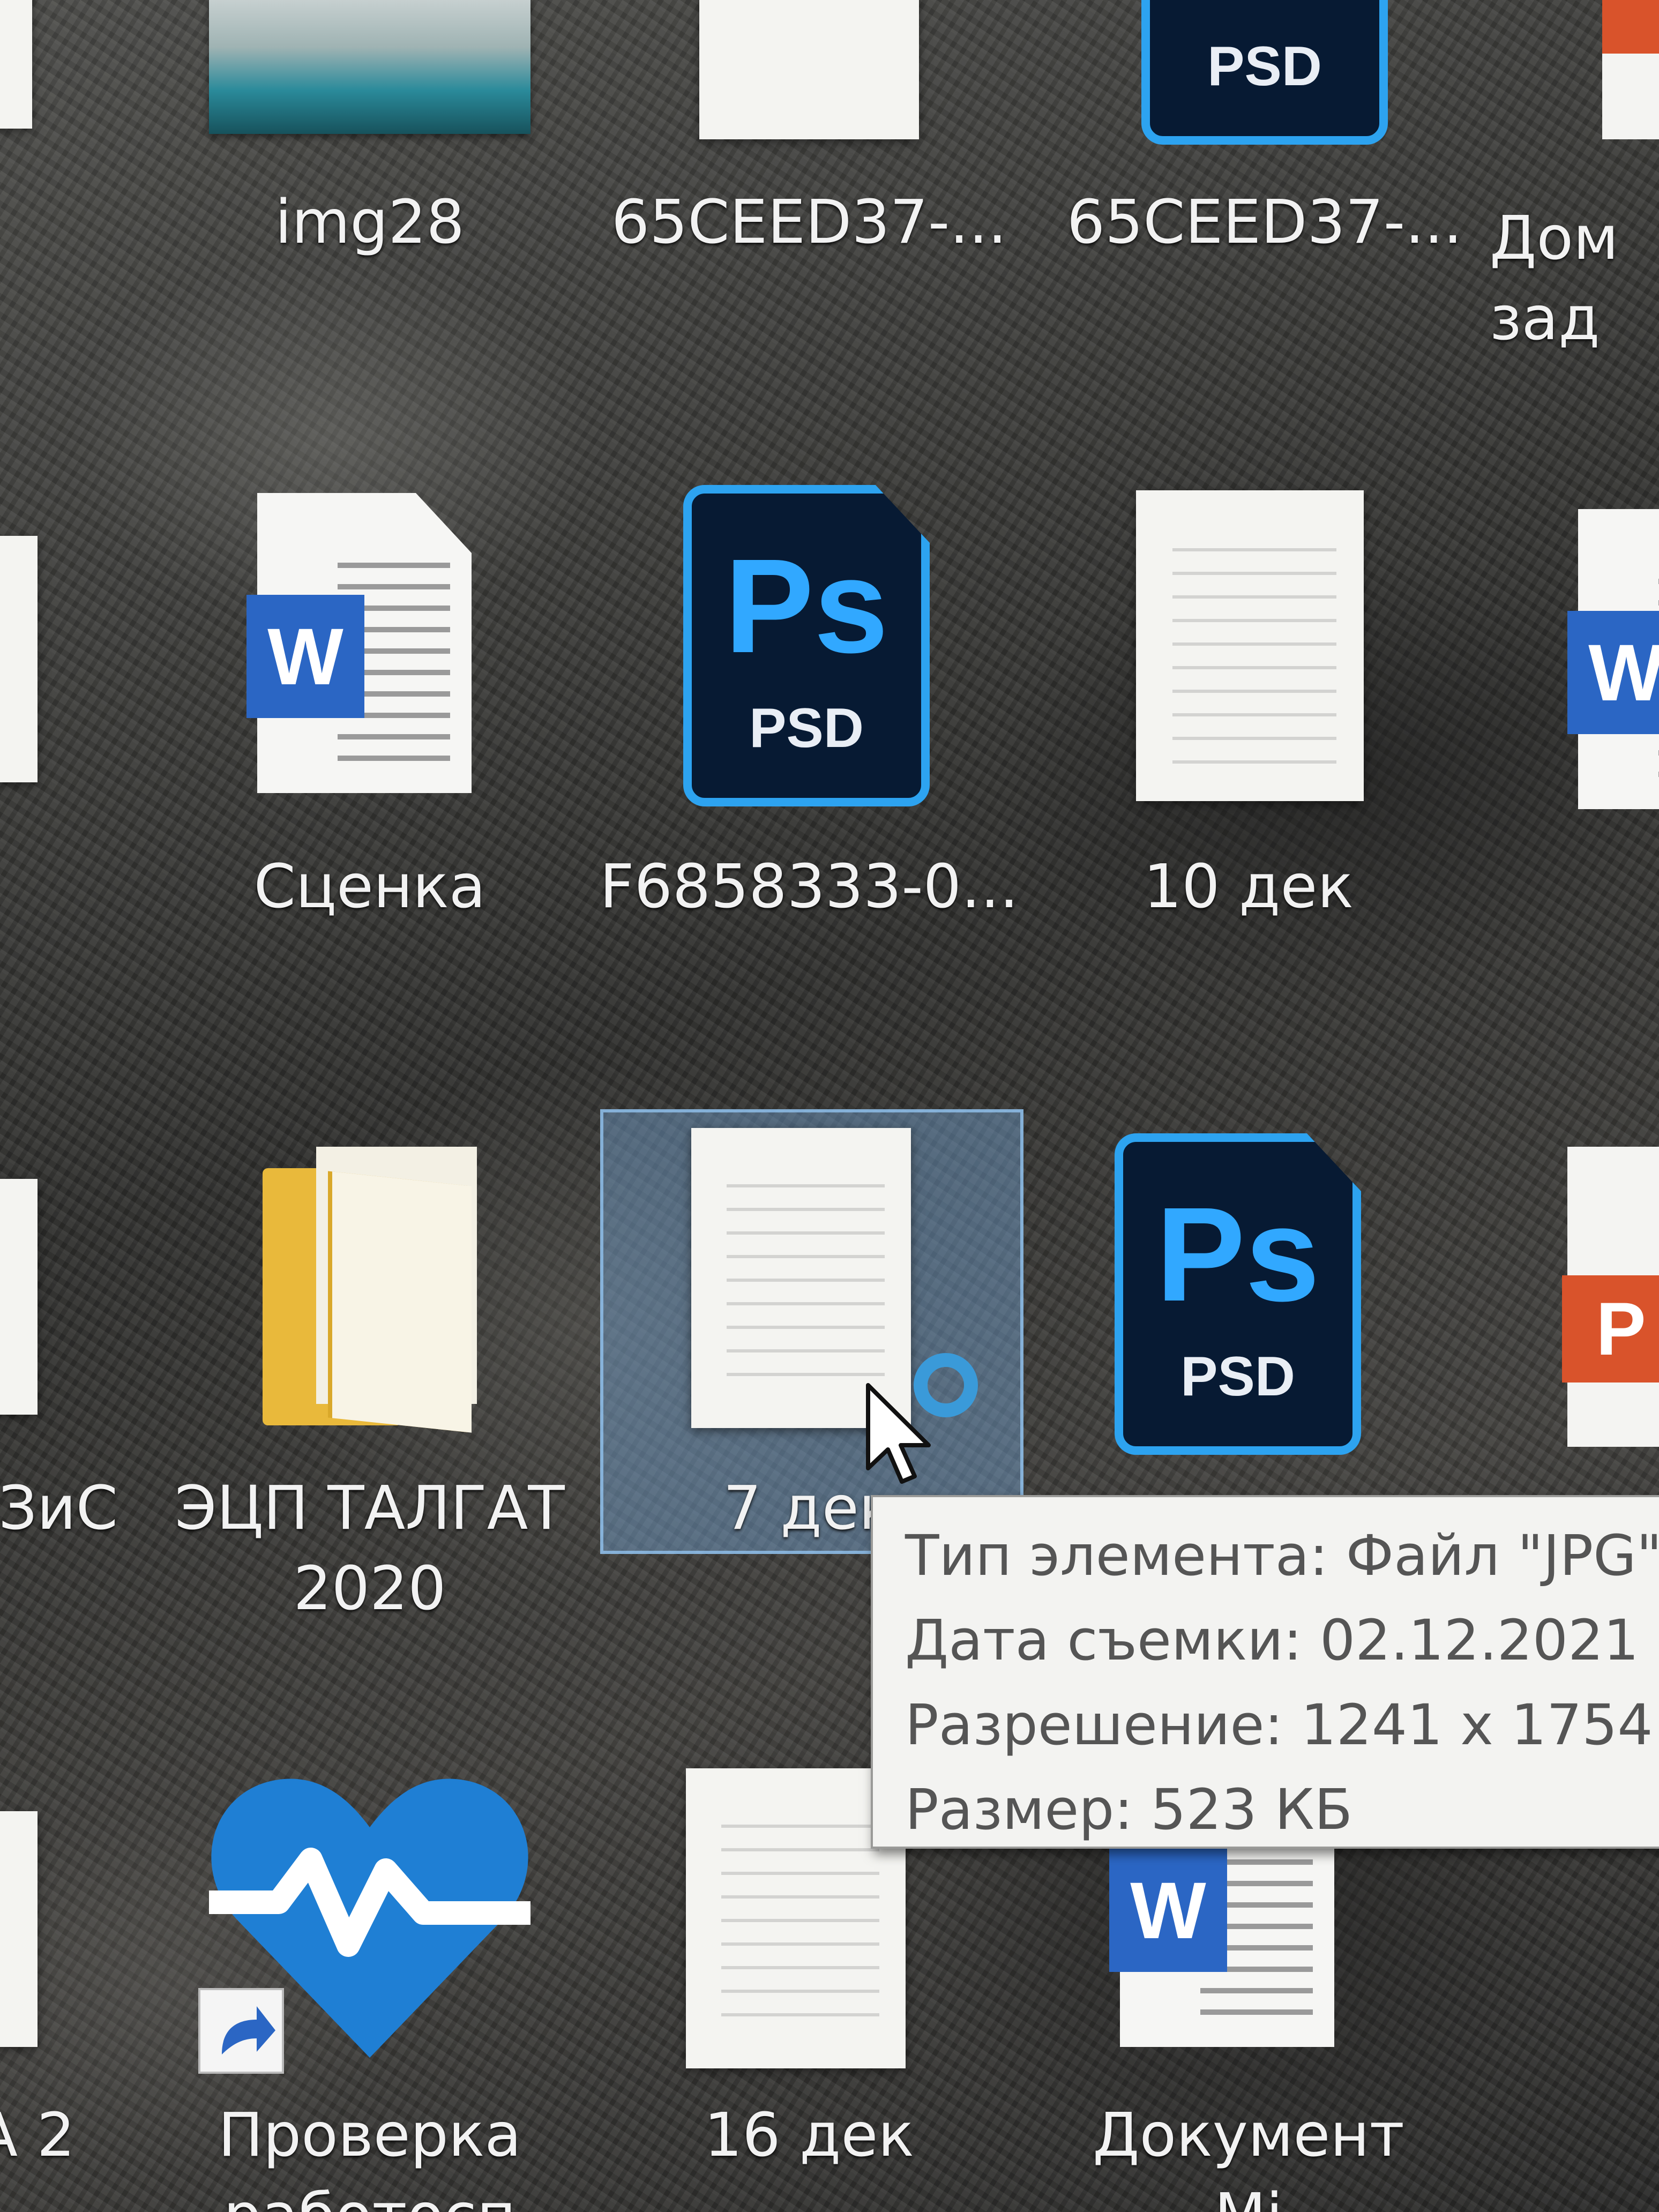 Image resolution: width=1659 pixels, height=2212 pixels. Describe the element at coordinates (37, 2135) in the screenshot. I see `icon-label: А 2` at that location.